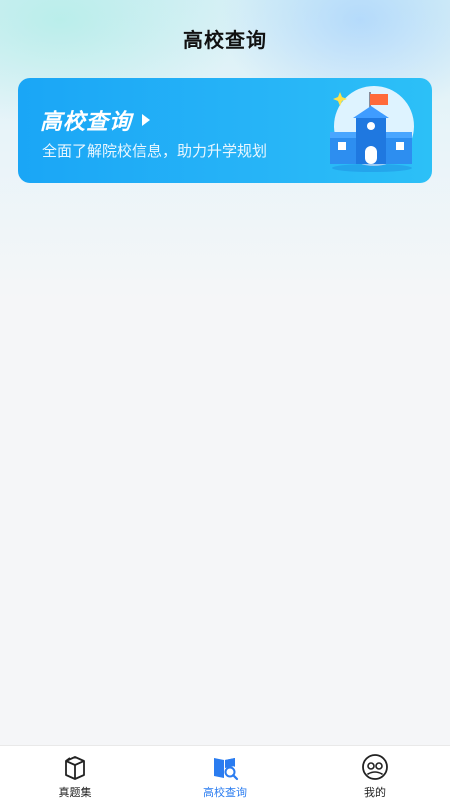 The width and height of the screenshot is (450, 801). I want to click on play-arrow-icon, so click(146, 120).